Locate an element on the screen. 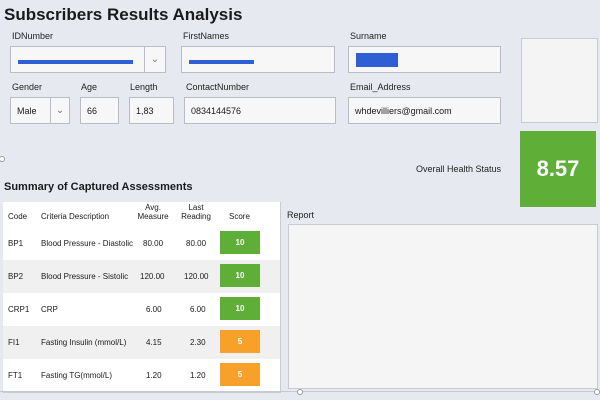  id-number-label: IDNumber is located at coordinates (33, 36).